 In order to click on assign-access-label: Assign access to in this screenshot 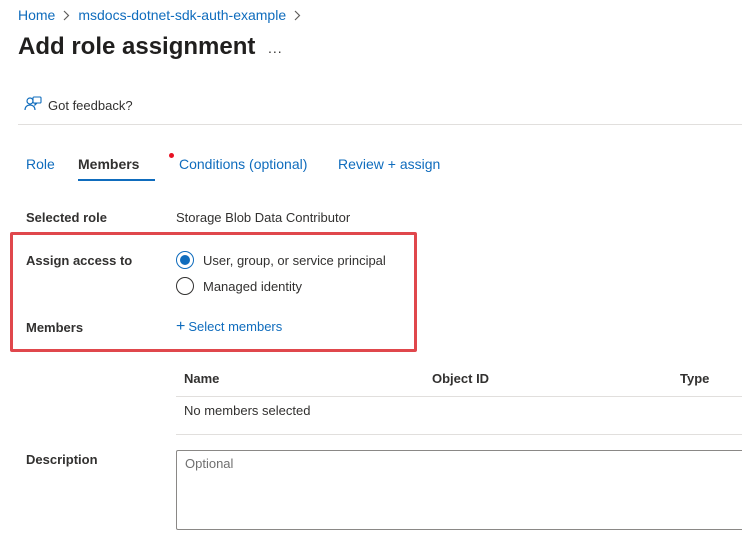, I will do `click(79, 260)`.